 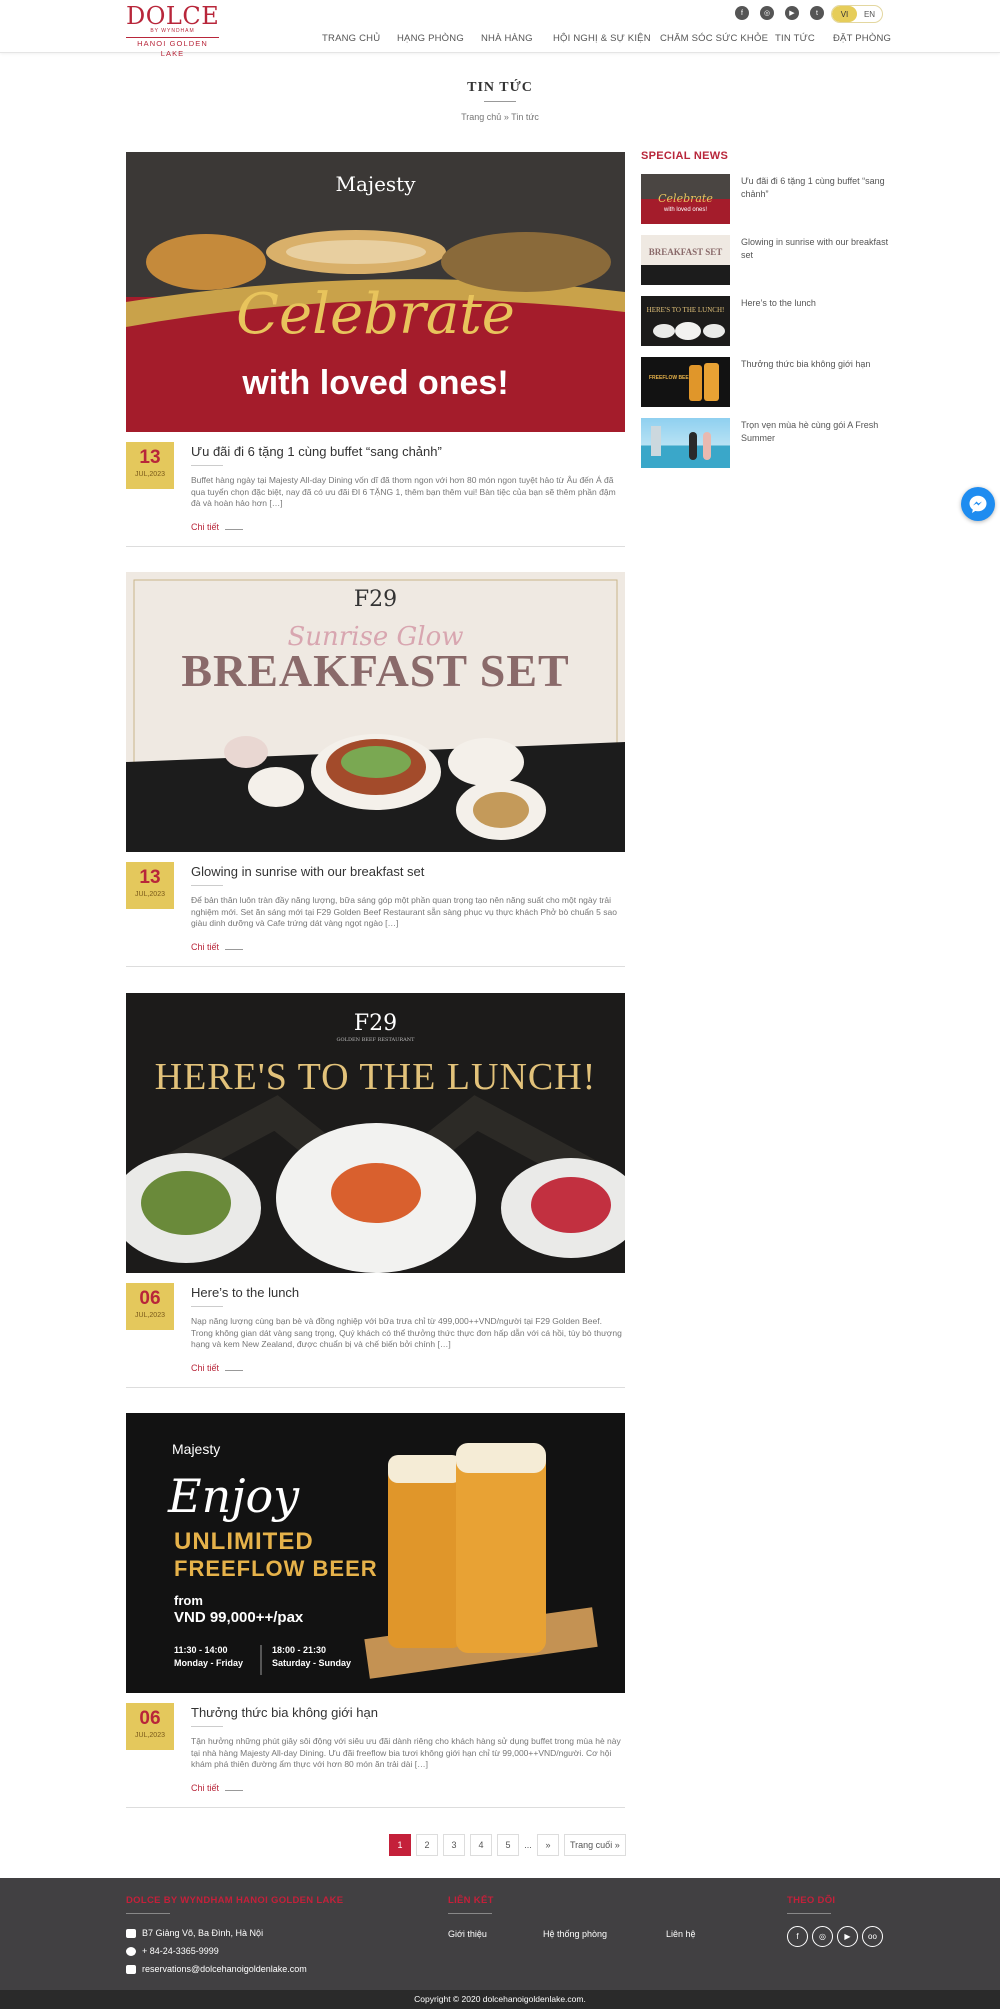 What do you see at coordinates (406, 1292) in the screenshot?
I see `article-title: Here’s to the lunch` at bounding box center [406, 1292].